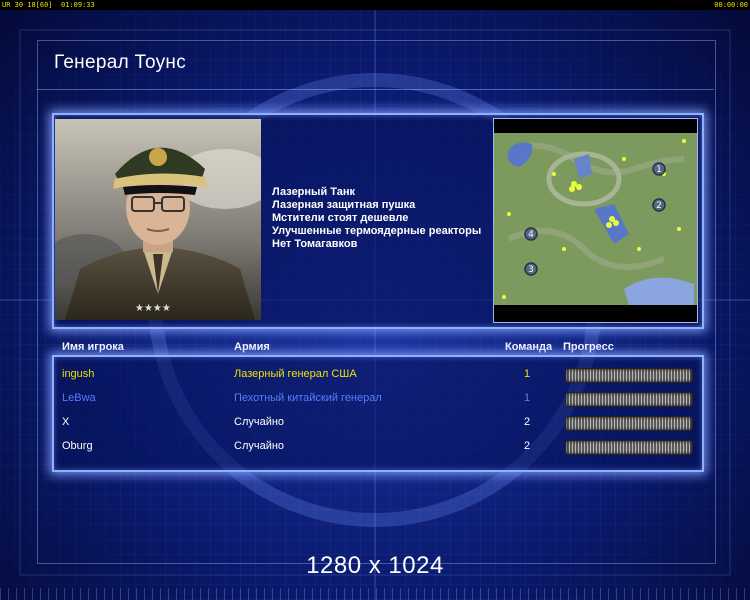  What do you see at coordinates (595, 220) in the screenshot?
I see `map-preview: 1 2 3 4` at bounding box center [595, 220].